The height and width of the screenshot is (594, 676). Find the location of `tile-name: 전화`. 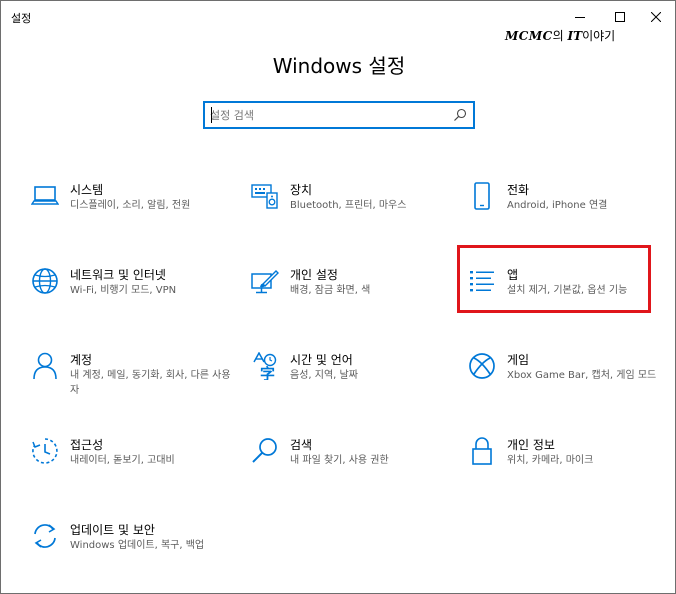

tile-name: 전화 is located at coordinates (518, 190).